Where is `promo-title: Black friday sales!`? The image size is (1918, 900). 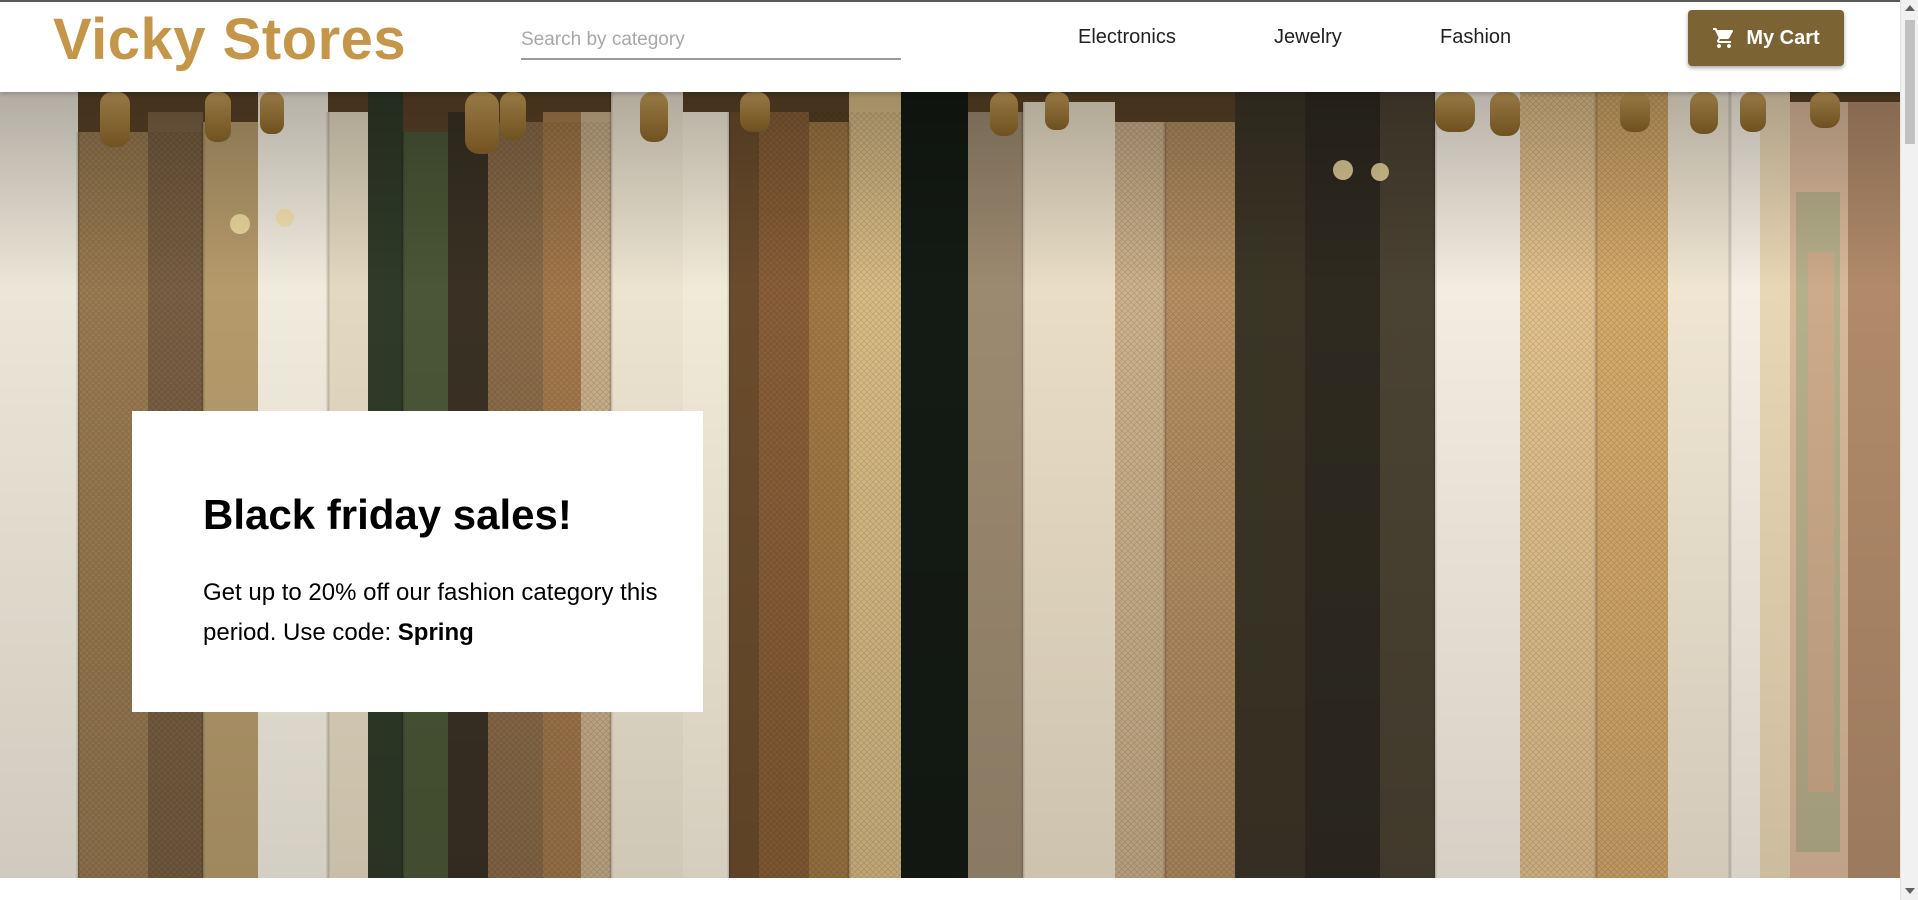
promo-title: Black friday sales! is located at coordinates (387, 514).